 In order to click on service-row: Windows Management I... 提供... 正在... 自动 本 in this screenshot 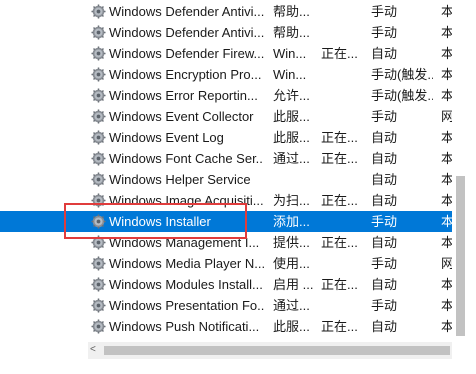, I will do `click(226, 242)`.